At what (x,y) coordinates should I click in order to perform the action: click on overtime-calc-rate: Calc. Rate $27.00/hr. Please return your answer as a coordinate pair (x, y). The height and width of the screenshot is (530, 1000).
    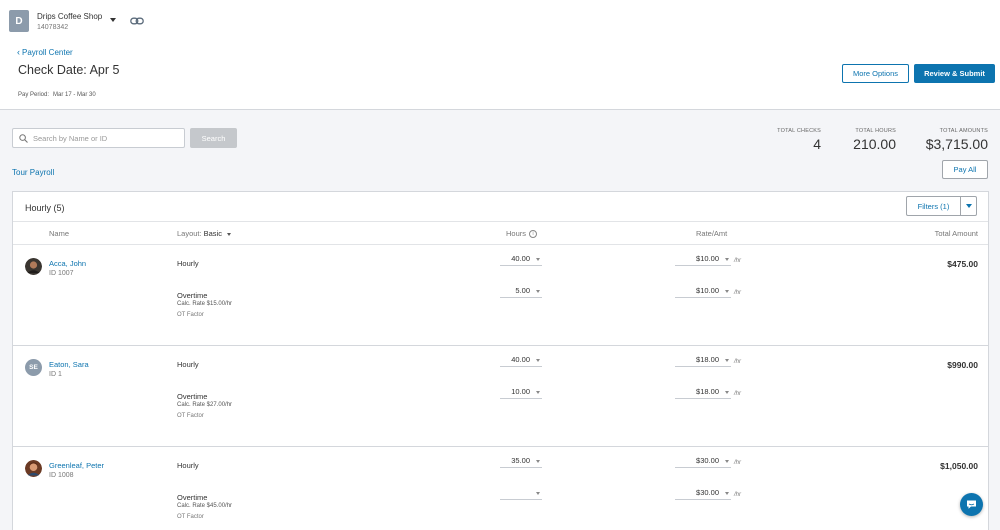
    Looking at the image, I should click on (205, 405).